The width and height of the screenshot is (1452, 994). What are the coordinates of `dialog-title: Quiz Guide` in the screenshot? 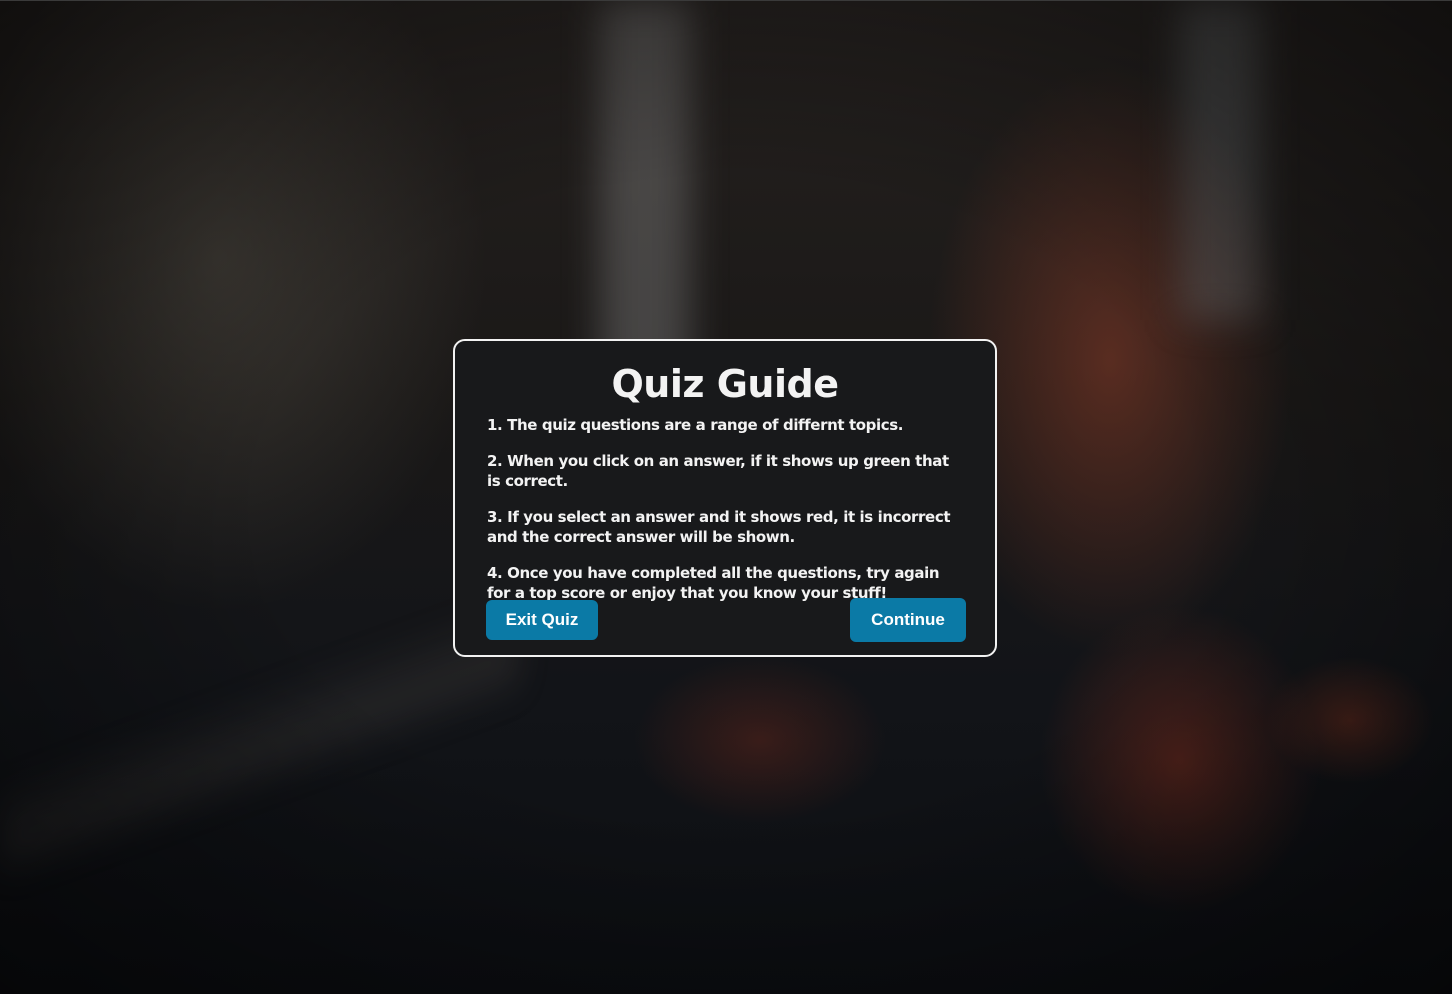 It's located at (725, 384).